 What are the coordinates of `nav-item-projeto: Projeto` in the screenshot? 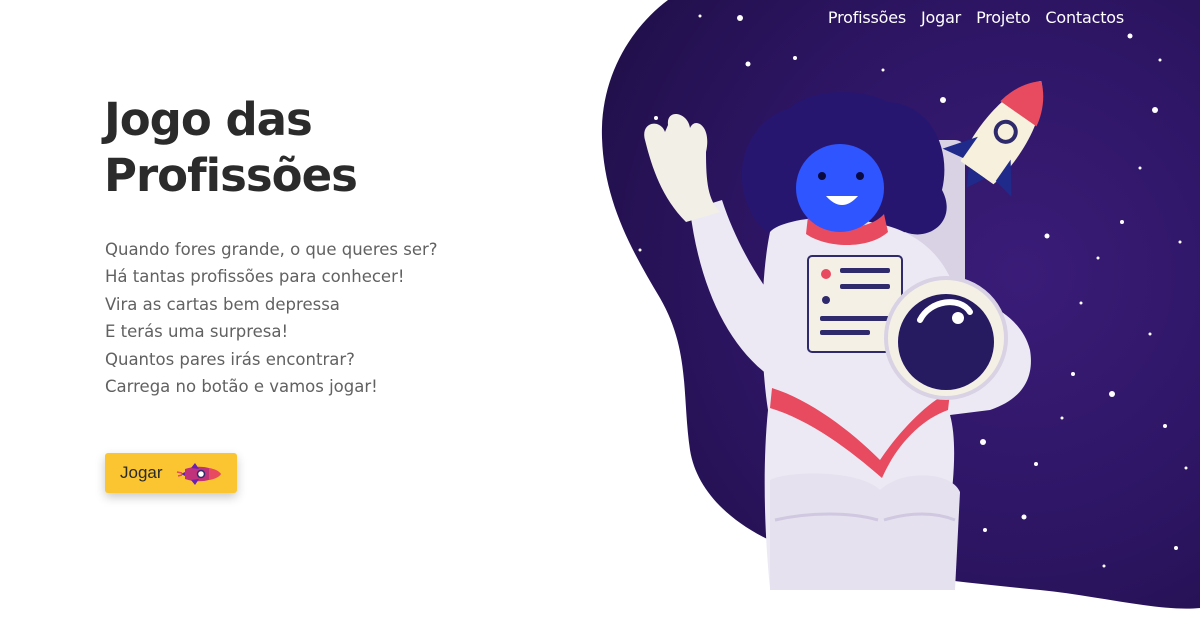 It's located at (1003, 18).